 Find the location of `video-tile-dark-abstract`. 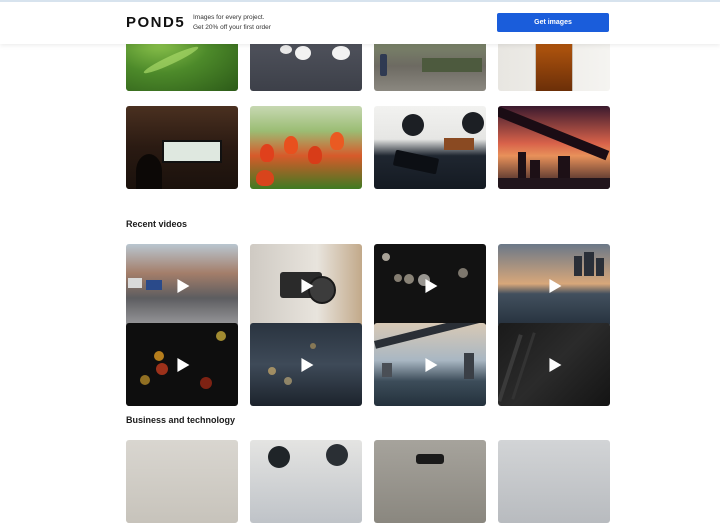

video-tile-dark-abstract is located at coordinates (554, 364).